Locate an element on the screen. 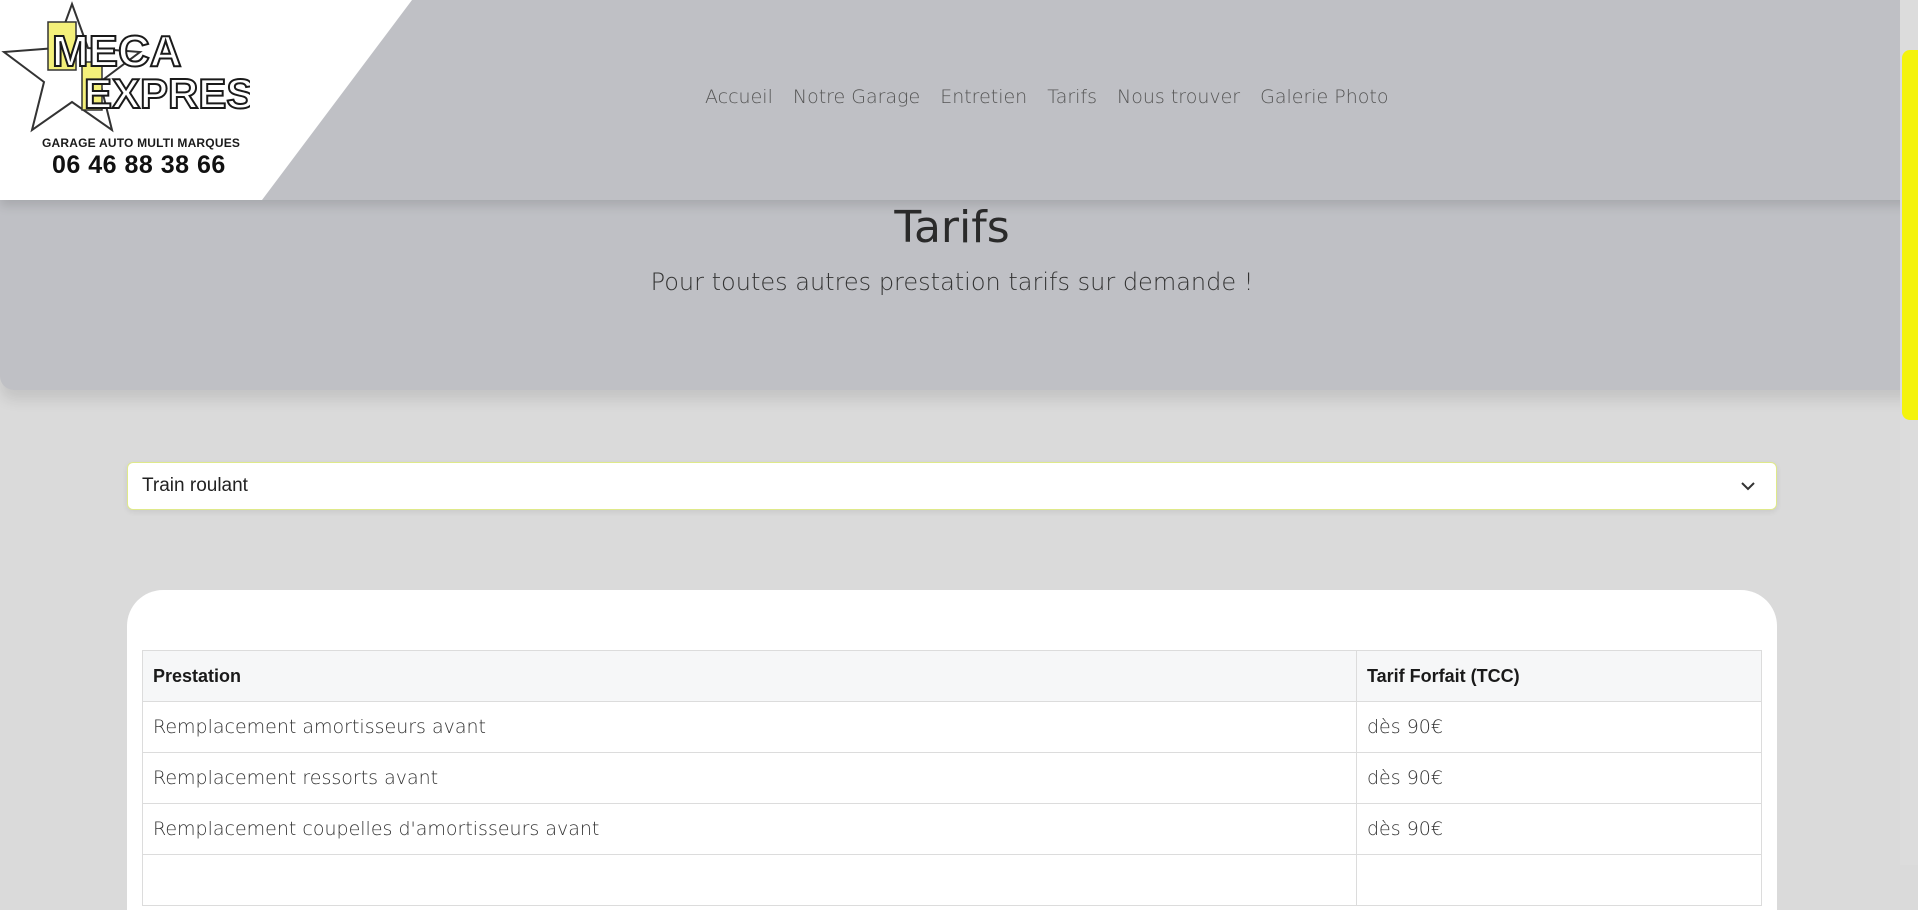 Image resolution: width=1918 pixels, height=910 pixels. nav-item-accueil: Accueil is located at coordinates (739, 97).